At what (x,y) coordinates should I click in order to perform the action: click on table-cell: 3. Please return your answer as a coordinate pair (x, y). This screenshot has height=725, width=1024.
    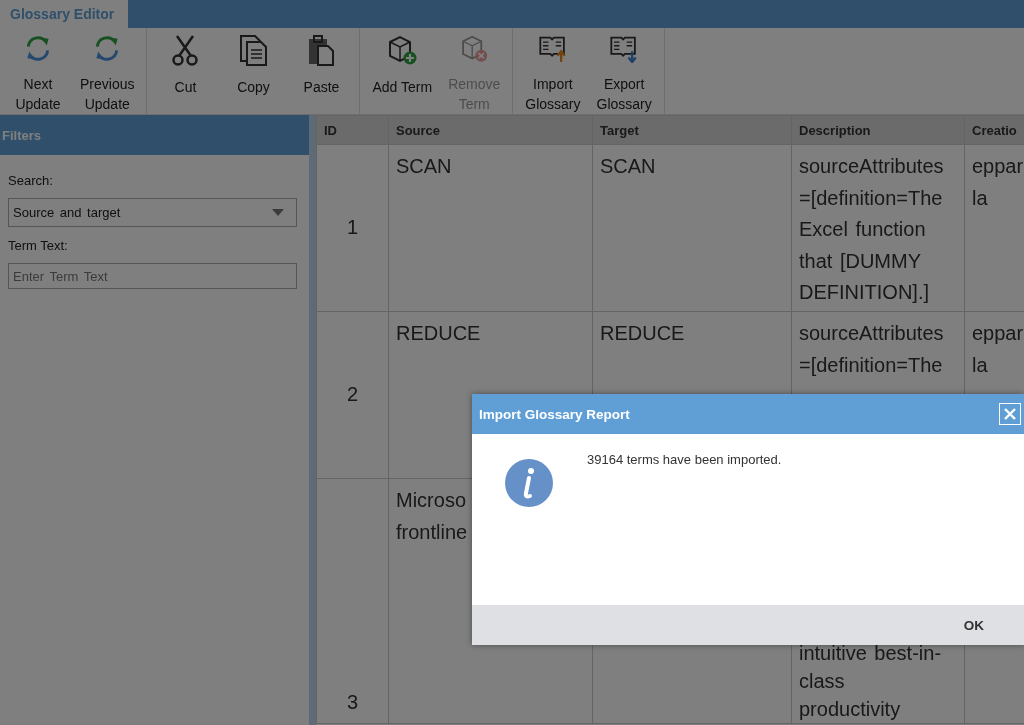
    Looking at the image, I should click on (352, 601).